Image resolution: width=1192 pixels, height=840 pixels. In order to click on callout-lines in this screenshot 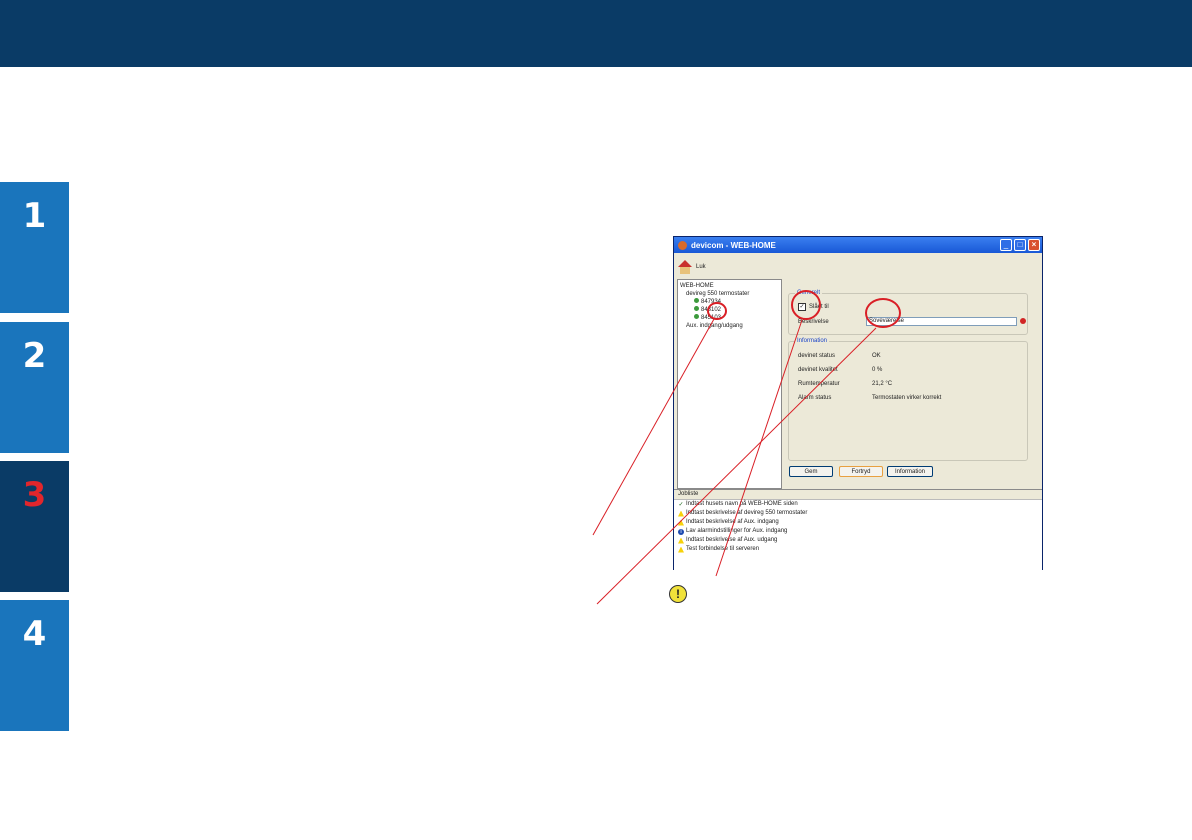, I will do `click(734, 461)`.